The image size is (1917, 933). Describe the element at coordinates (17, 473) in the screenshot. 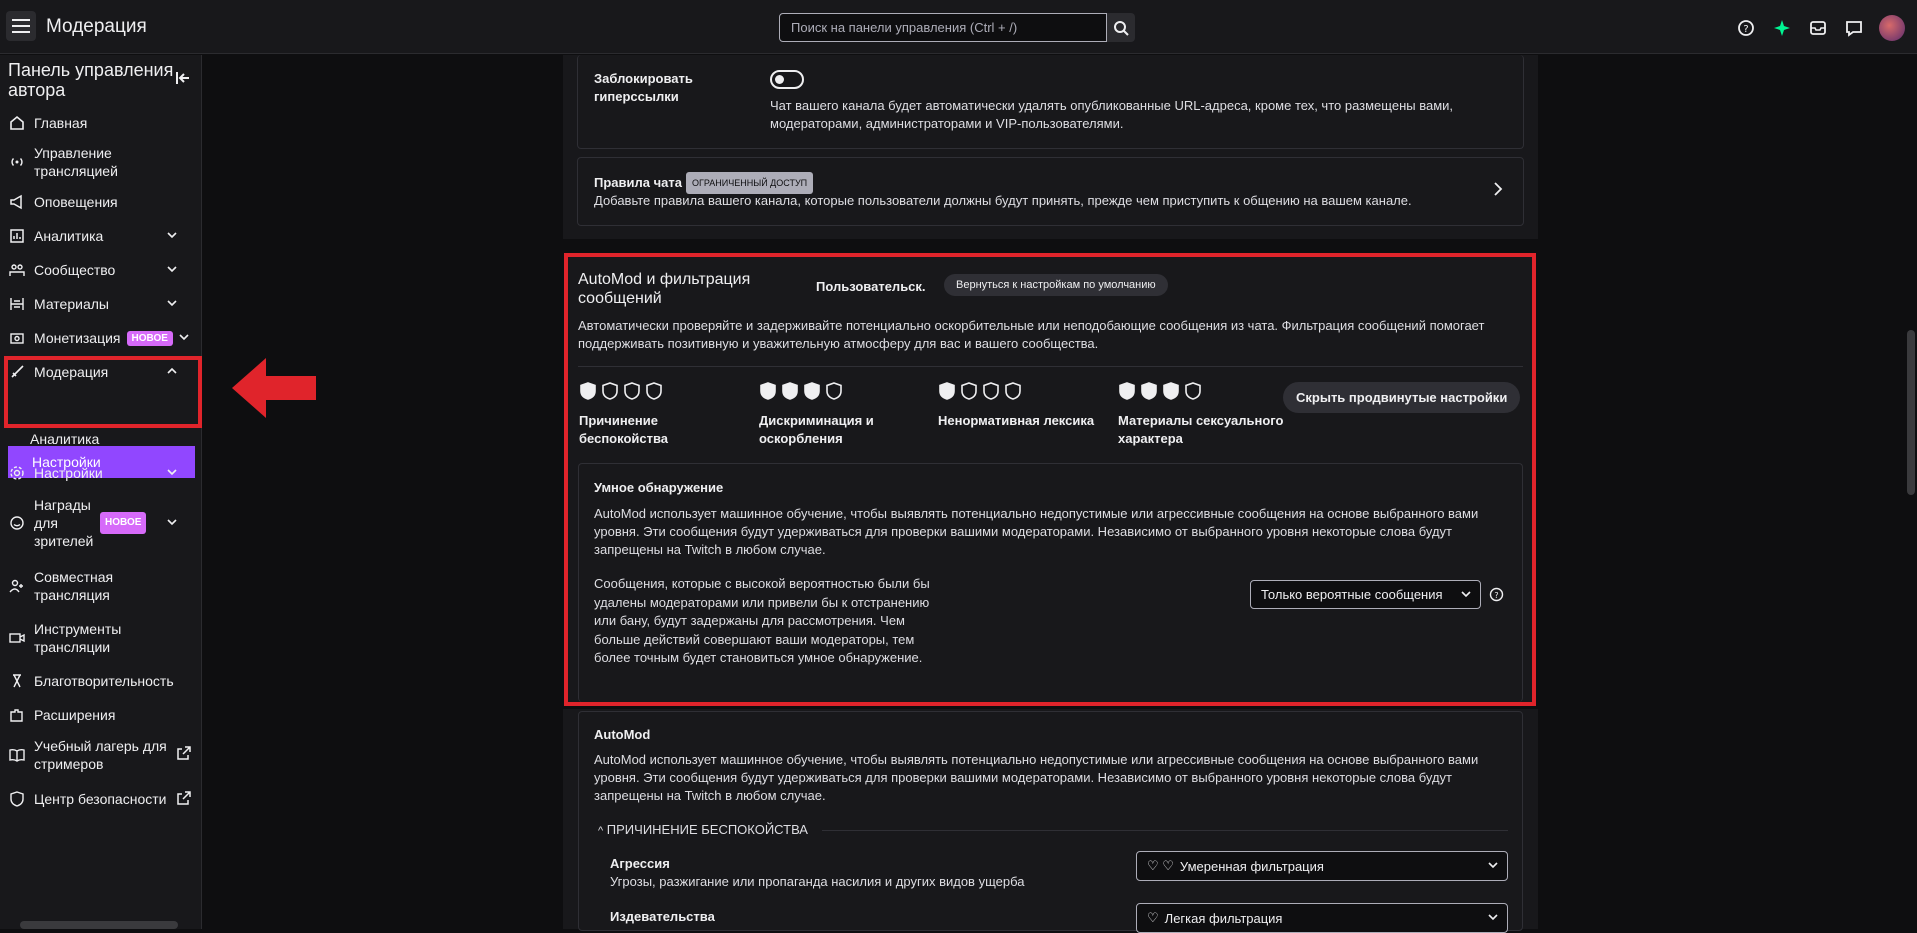

I see `gear-icon` at that location.